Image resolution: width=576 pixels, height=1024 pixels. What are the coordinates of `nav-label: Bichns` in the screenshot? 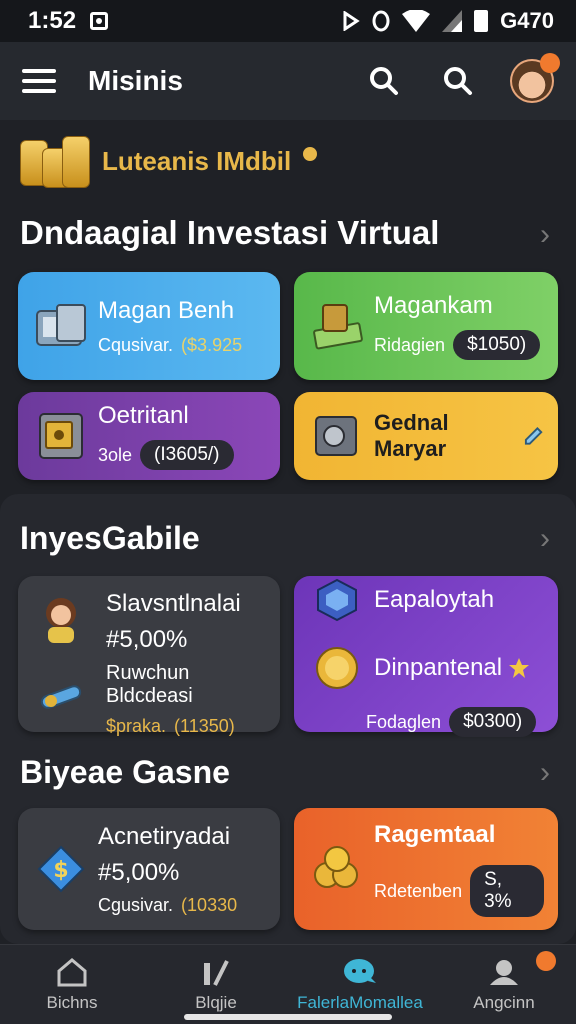 It's located at (72, 1002).